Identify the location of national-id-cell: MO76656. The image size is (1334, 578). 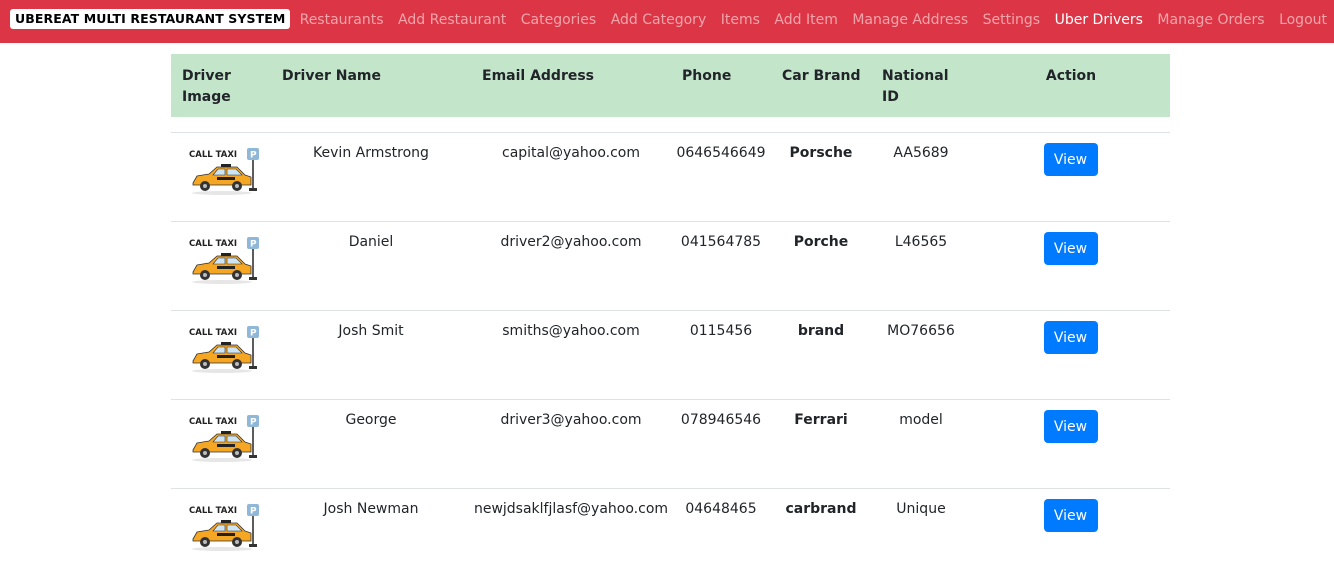
(921, 355).